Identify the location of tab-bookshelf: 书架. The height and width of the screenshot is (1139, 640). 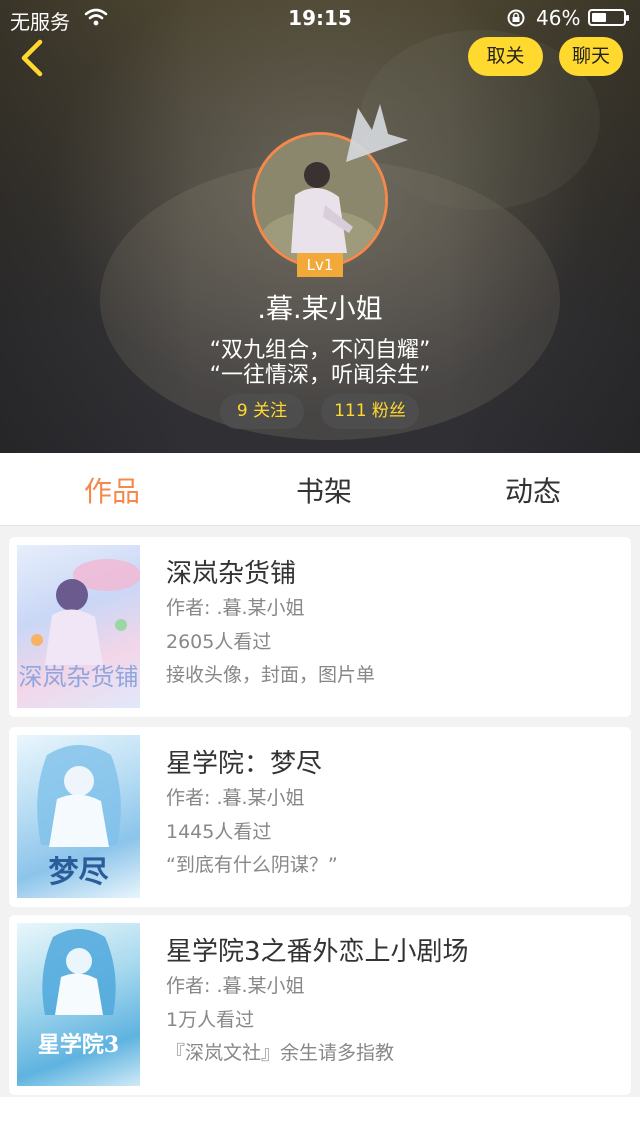
(324, 490).